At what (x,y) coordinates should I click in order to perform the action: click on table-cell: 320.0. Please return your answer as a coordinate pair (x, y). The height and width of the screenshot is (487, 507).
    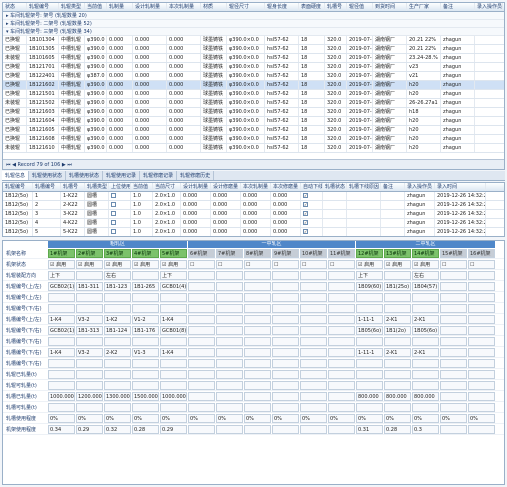
    Looking at the image, I should click on (336, 58).